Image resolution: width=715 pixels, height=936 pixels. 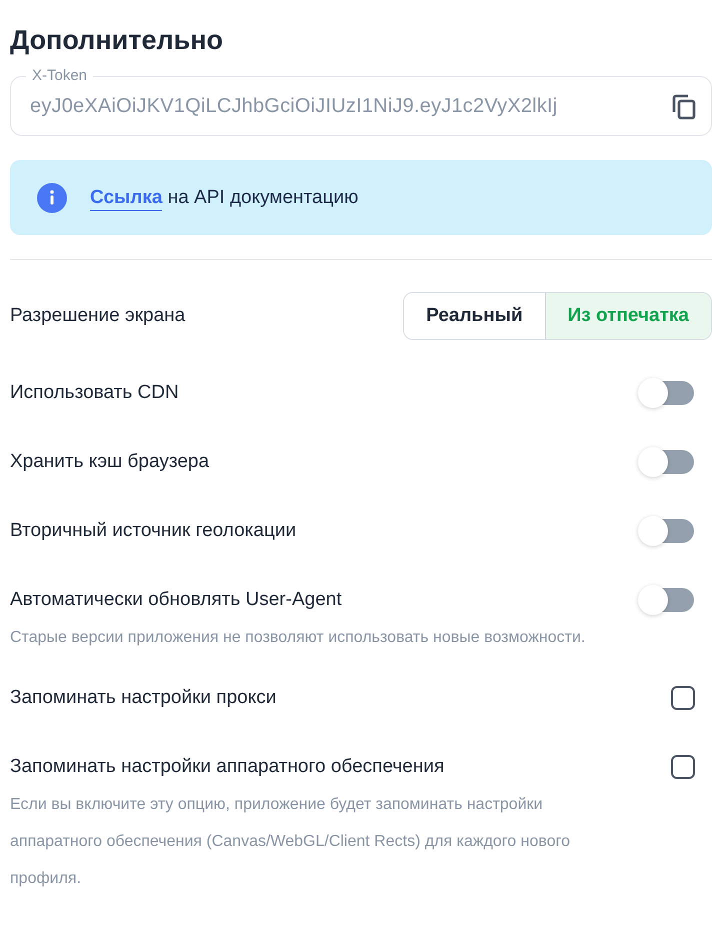 I want to click on setting-label: Хранить кэш браузера, so click(x=110, y=462).